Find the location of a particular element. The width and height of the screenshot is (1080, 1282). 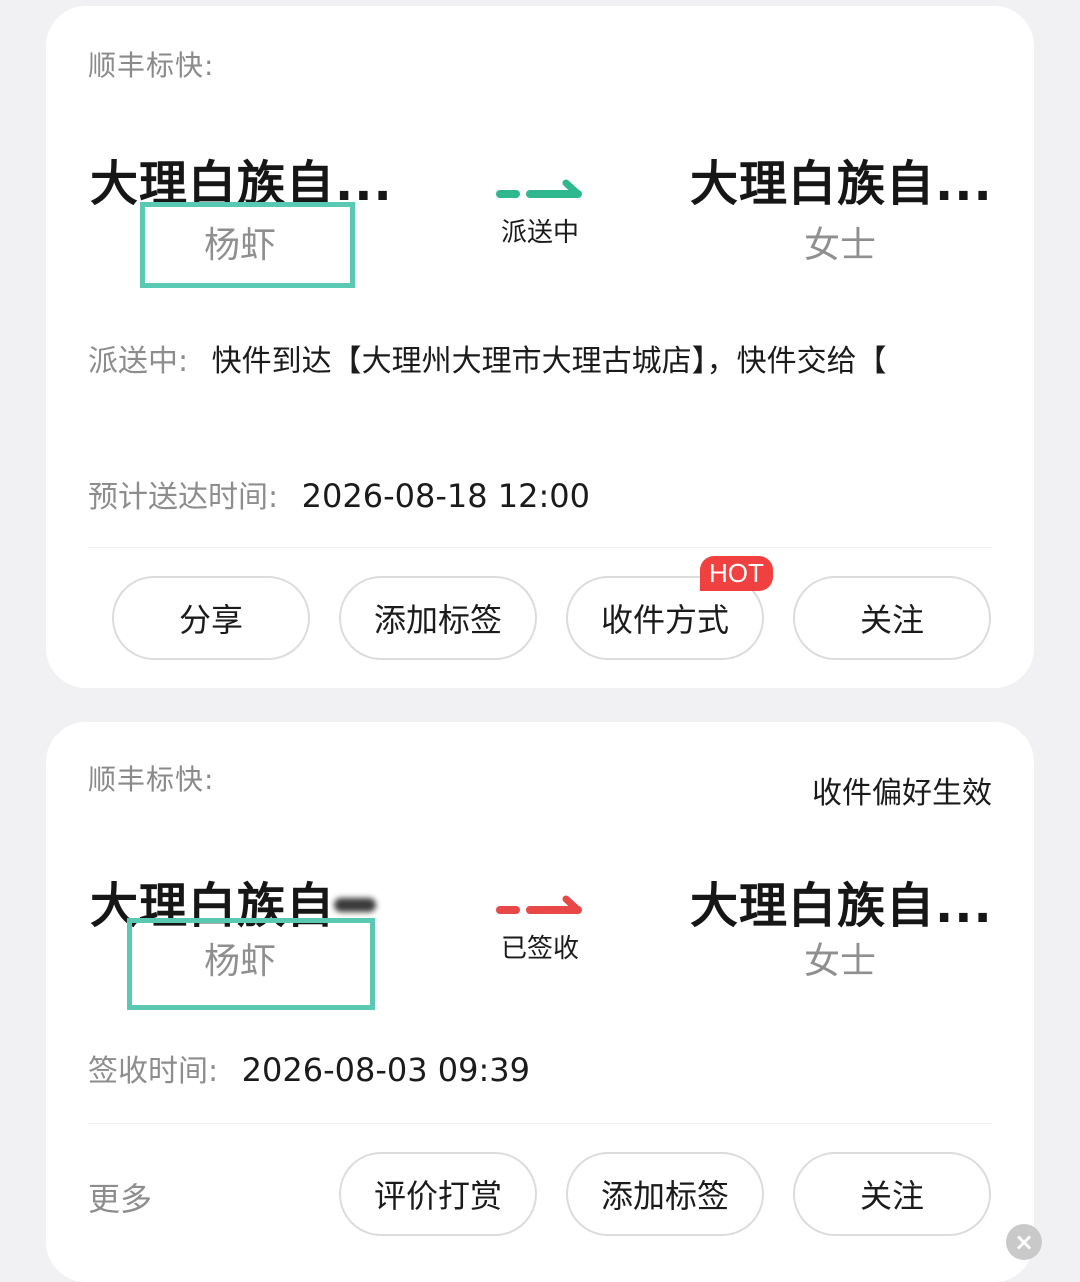

share-button: 分享 is located at coordinates (211, 618).